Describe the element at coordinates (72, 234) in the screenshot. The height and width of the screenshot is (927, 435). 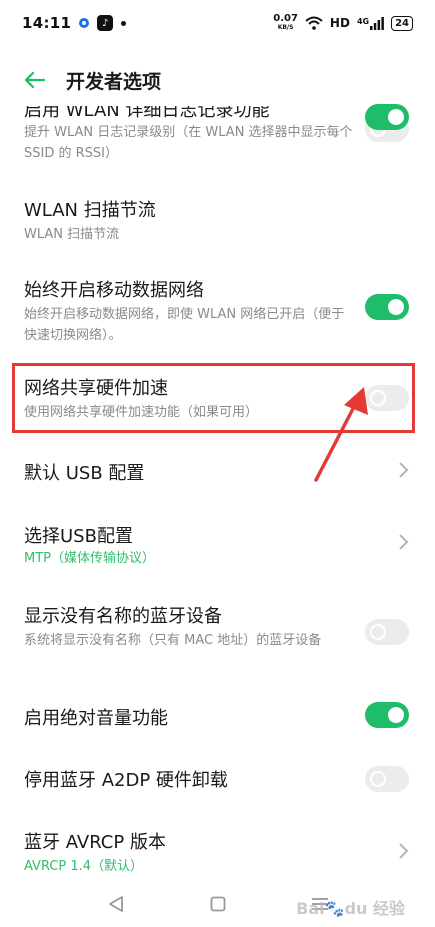
I see `item-subtitle: WLAN 扫描节流` at that location.